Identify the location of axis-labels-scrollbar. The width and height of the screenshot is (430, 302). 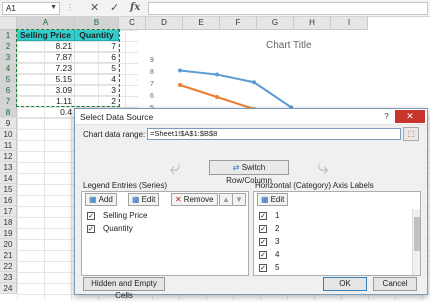
(416, 242).